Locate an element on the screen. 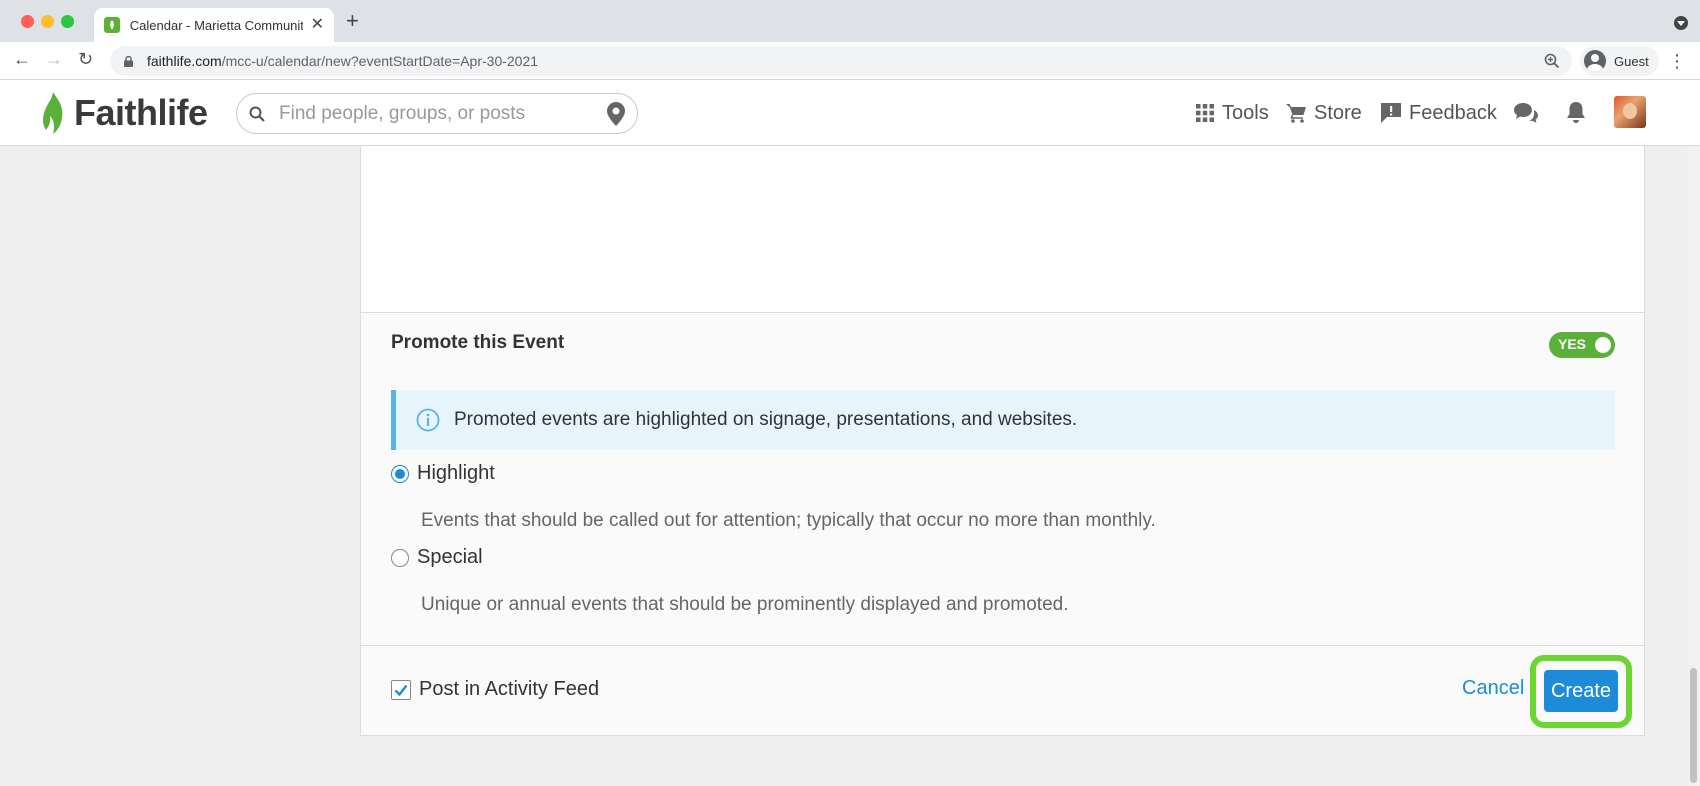 Image resolution: width=1700 pixels, height=786 pixels. browser-menu-icon: ⋮ is located at coordinates (1677, 61).